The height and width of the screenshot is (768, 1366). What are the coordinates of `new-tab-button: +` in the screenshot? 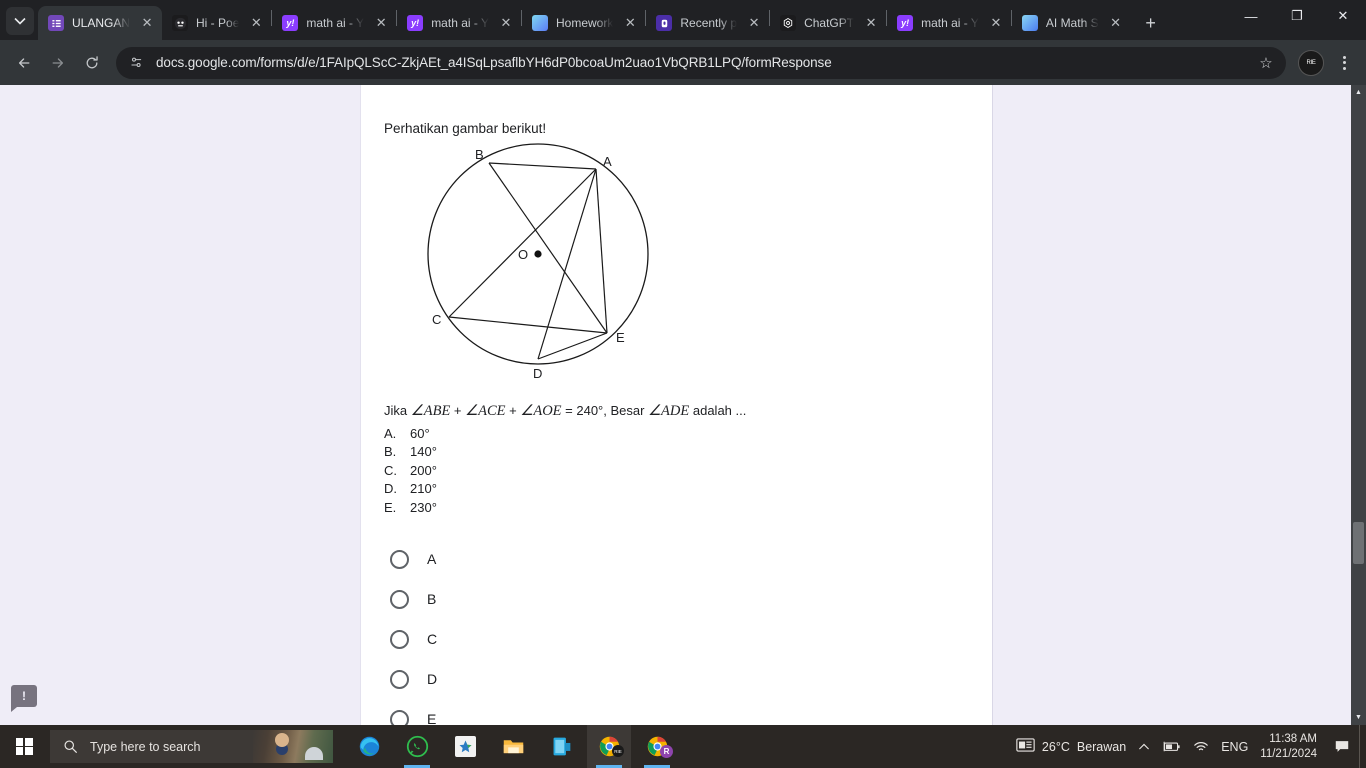 It's located at (1151, 23).